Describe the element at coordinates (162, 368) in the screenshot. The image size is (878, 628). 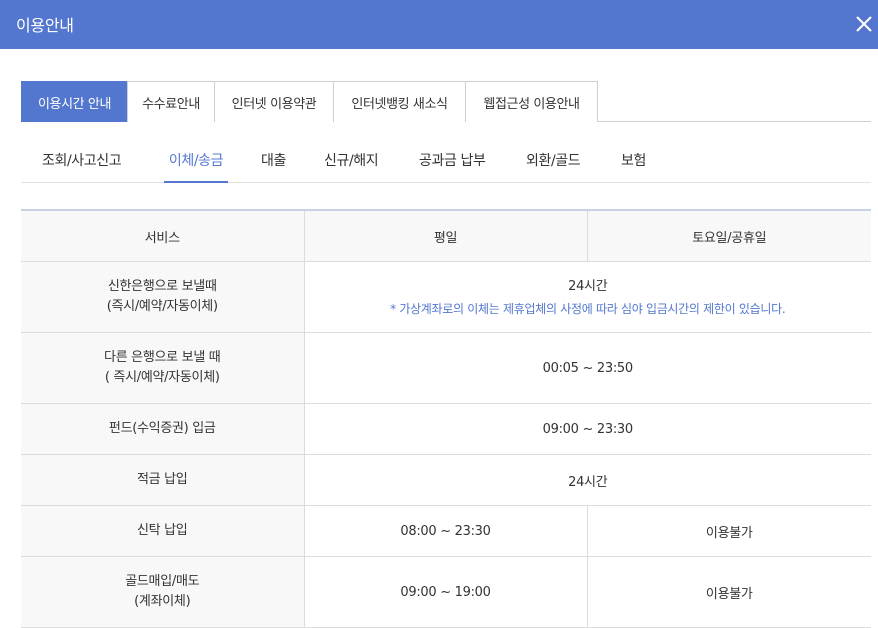
I see `service-cell: 다른 은행으로 보낼 때 ( 즉시/예약/자동이체)` at that location.